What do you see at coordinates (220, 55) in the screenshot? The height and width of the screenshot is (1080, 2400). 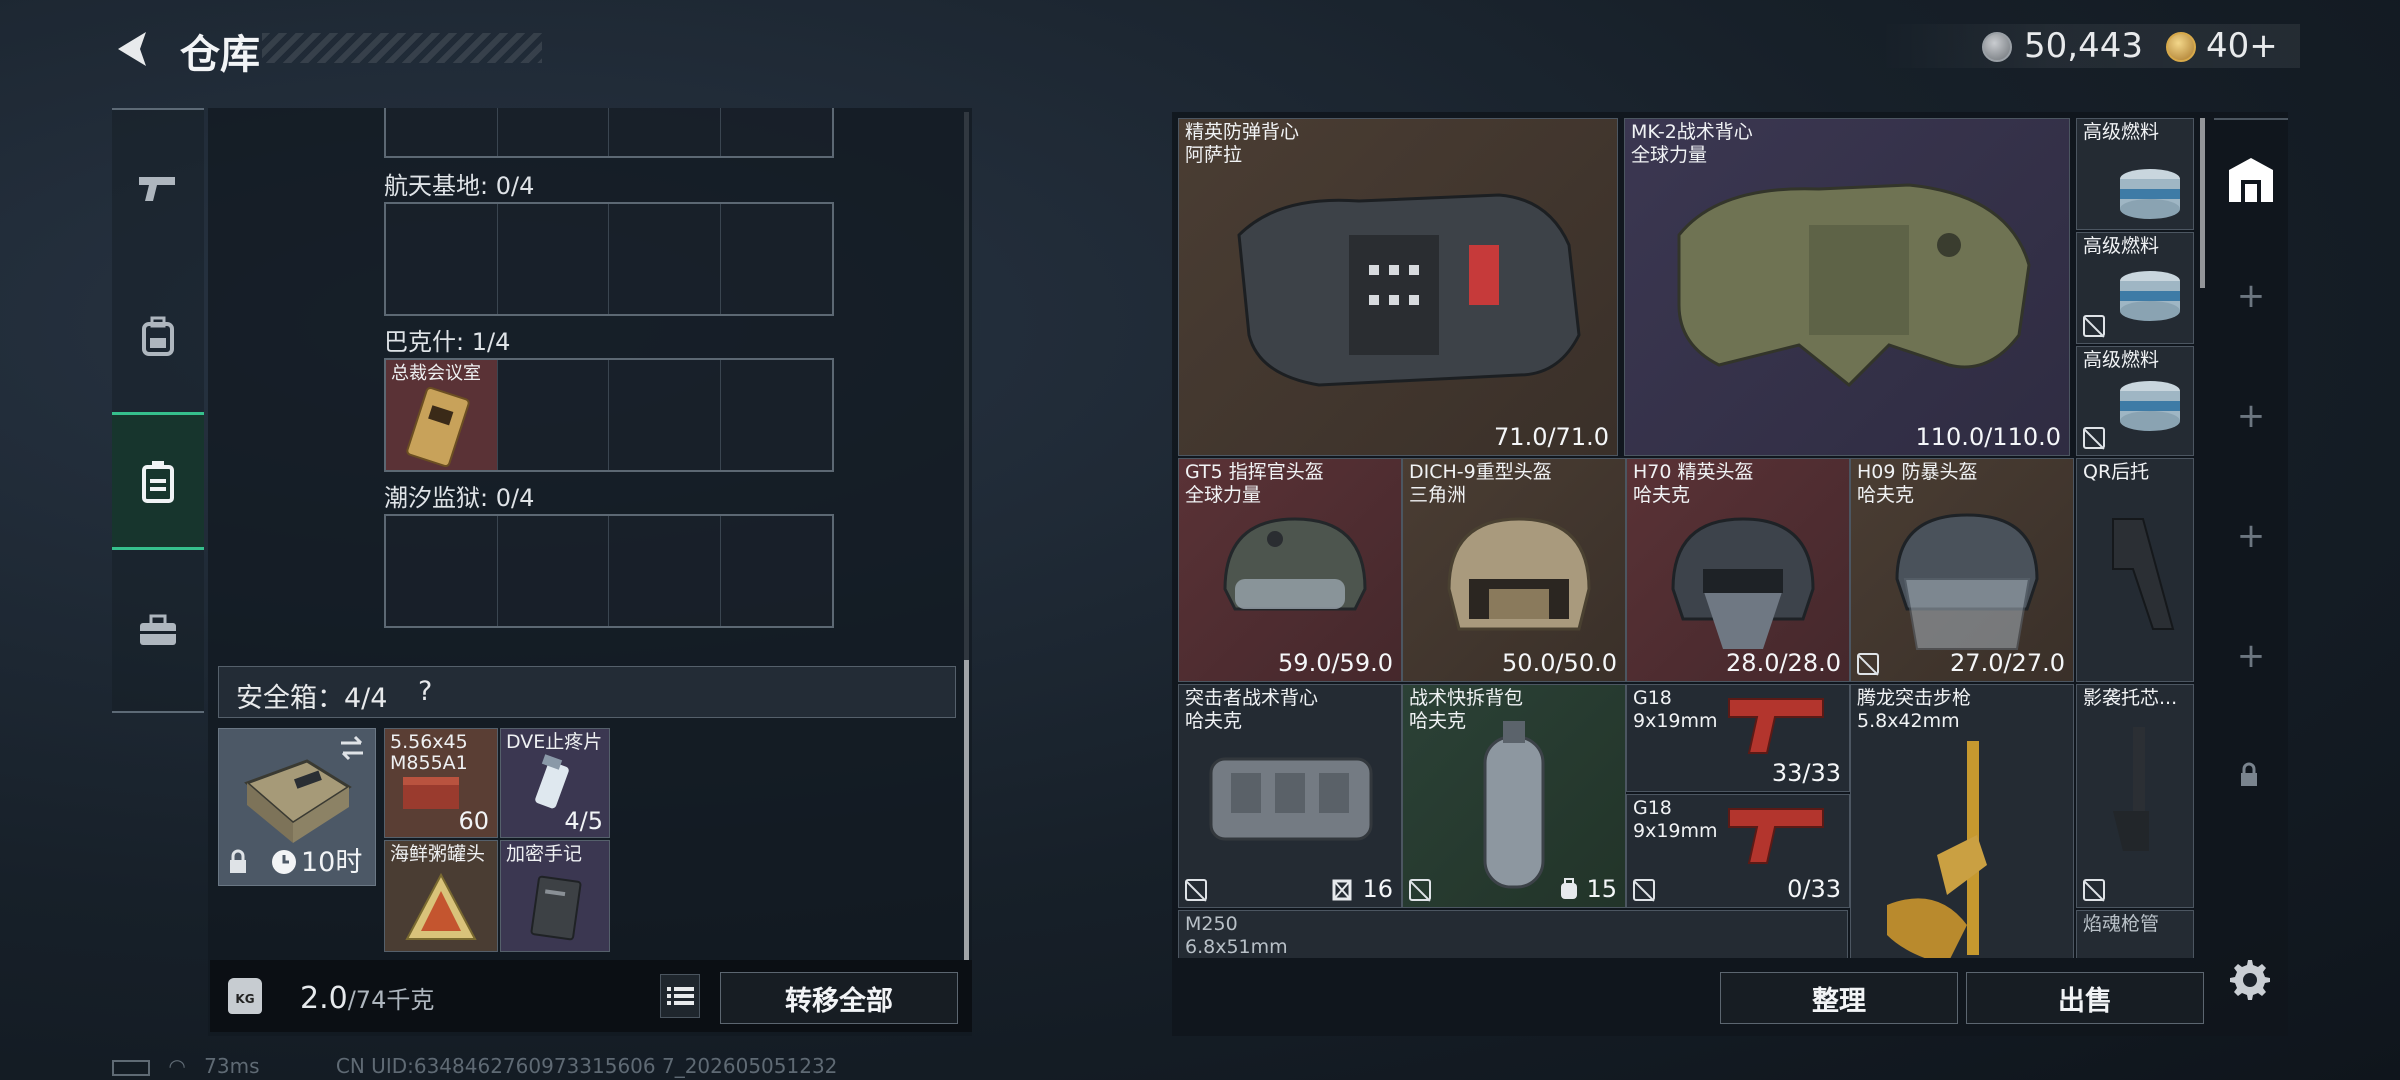 I see `page-title: 仓库` at bounding box center [220, 55].